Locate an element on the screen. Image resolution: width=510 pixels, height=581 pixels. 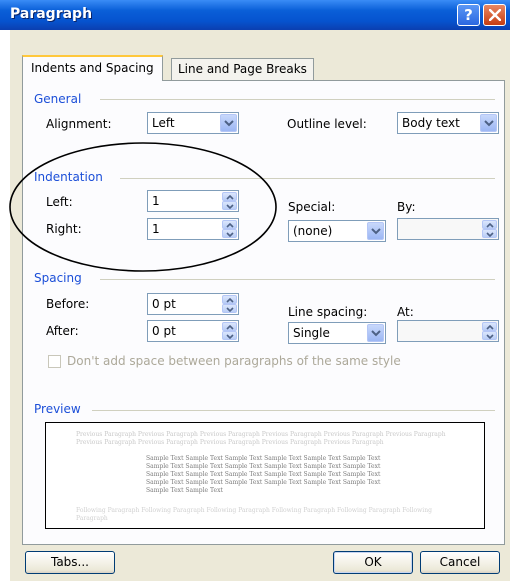
at-input is located at coordinates (448, 331).